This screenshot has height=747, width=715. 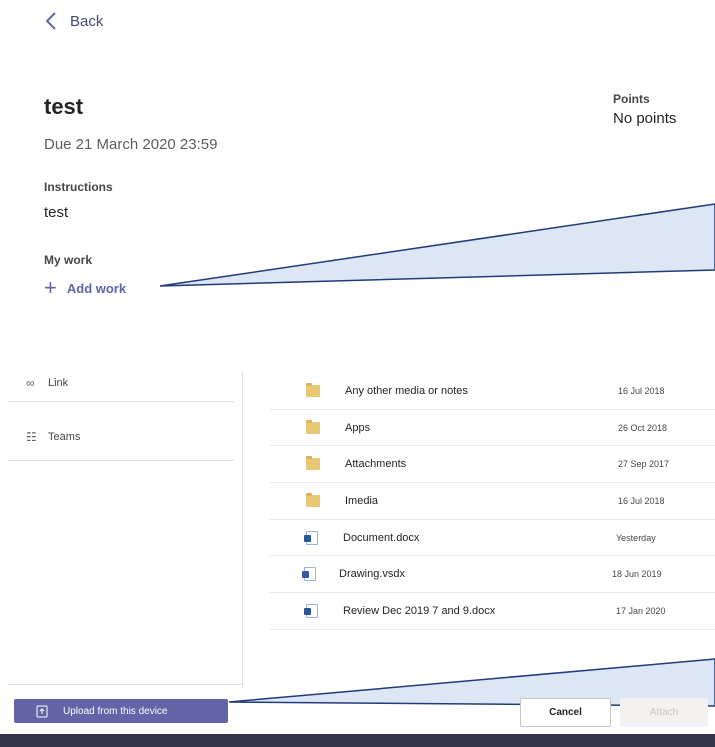 What do you see at coordinates (78, 187) in the screenshot?
I see `instructions-label: Instructions` at bounding box center [78, 187].